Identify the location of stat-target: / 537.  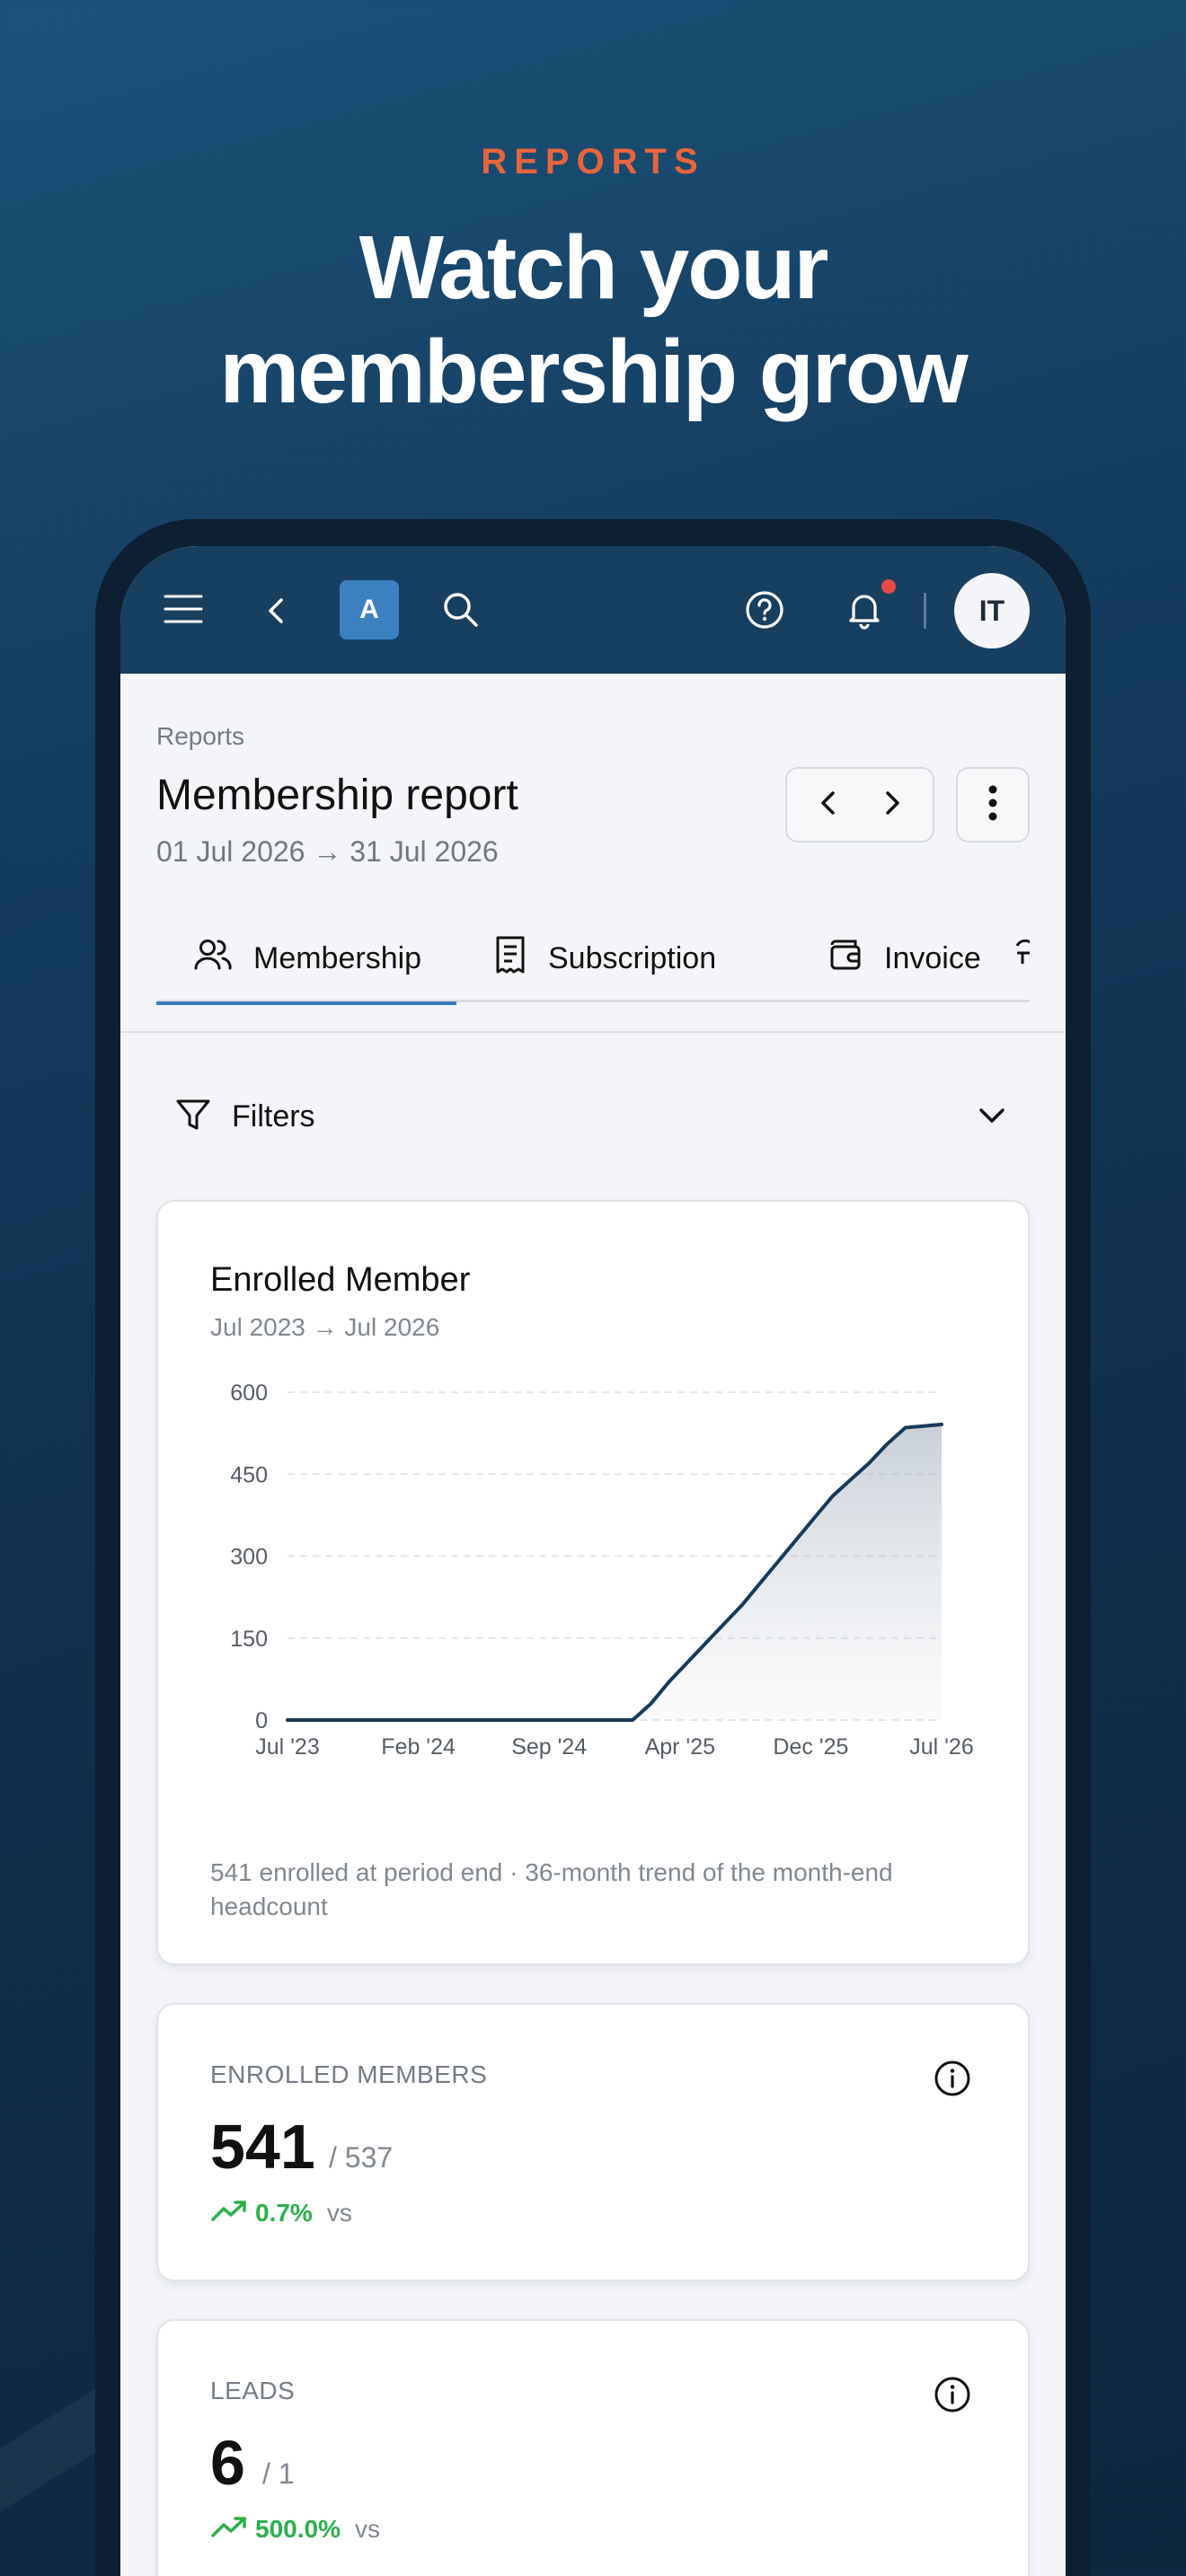
(361, 2157).